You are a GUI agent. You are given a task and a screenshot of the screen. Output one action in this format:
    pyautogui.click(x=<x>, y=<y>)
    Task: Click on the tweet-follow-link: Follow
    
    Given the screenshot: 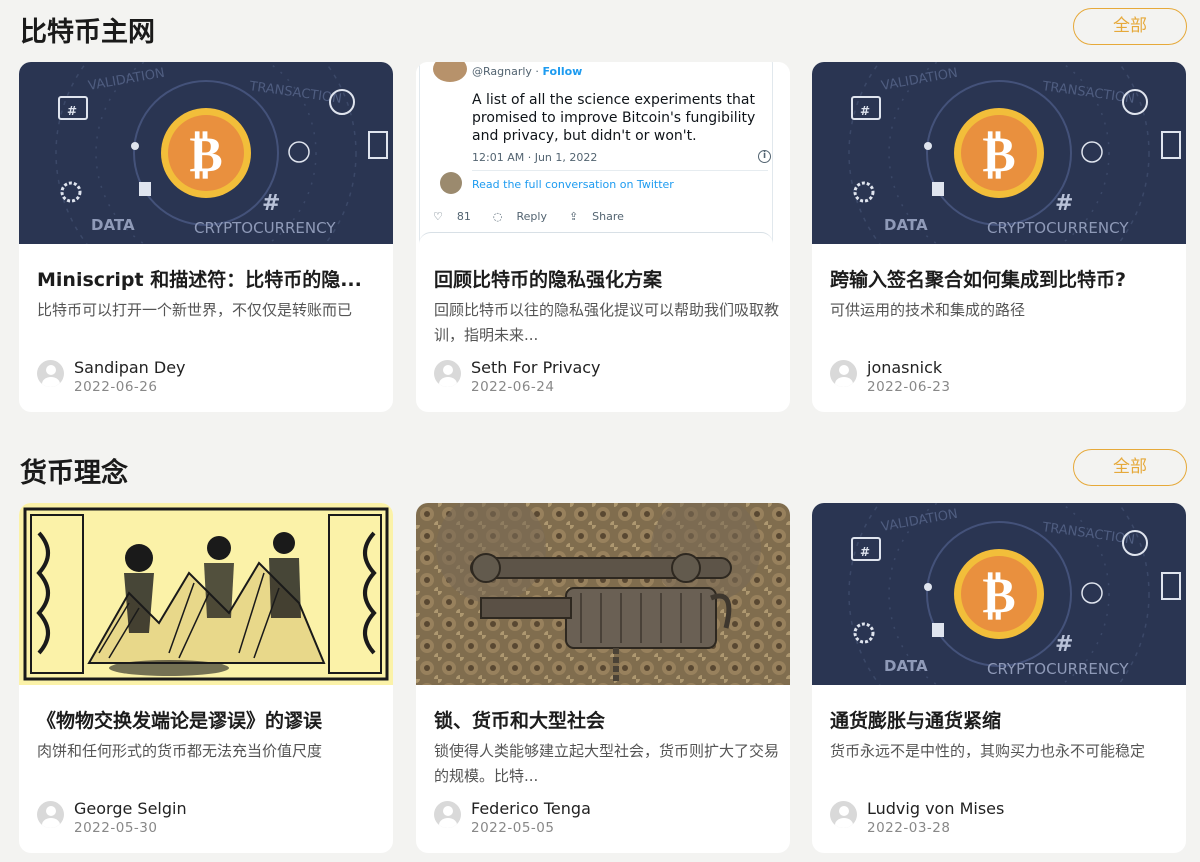 What is the action you would take?
    pyautogui.click(x=562, y=71)
    